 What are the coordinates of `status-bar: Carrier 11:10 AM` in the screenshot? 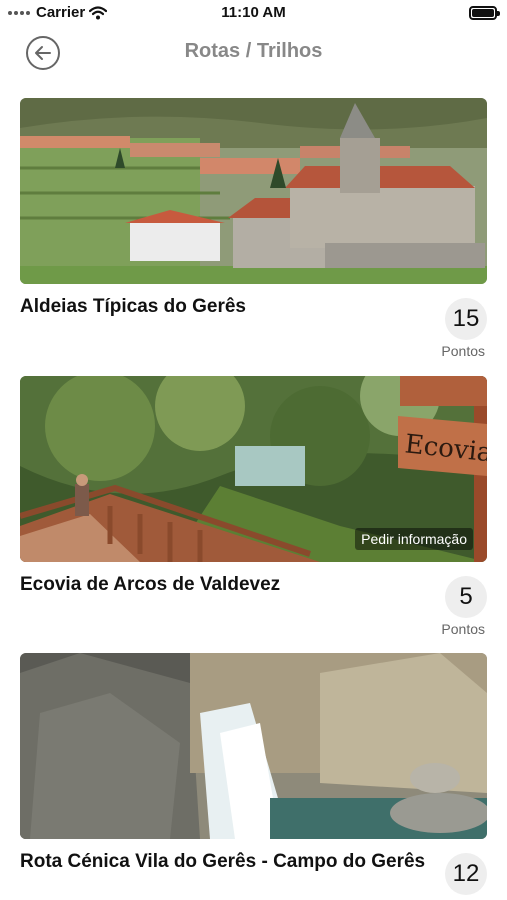 It's located at (253, 13).